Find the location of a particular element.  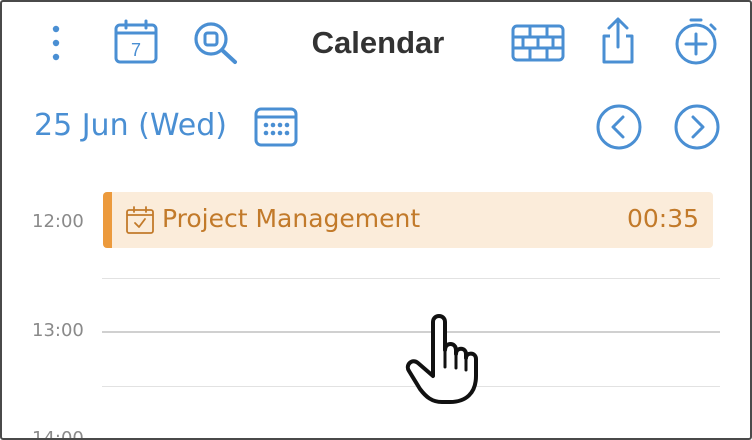

month-picker-icon is located at coordinates (276, 126).